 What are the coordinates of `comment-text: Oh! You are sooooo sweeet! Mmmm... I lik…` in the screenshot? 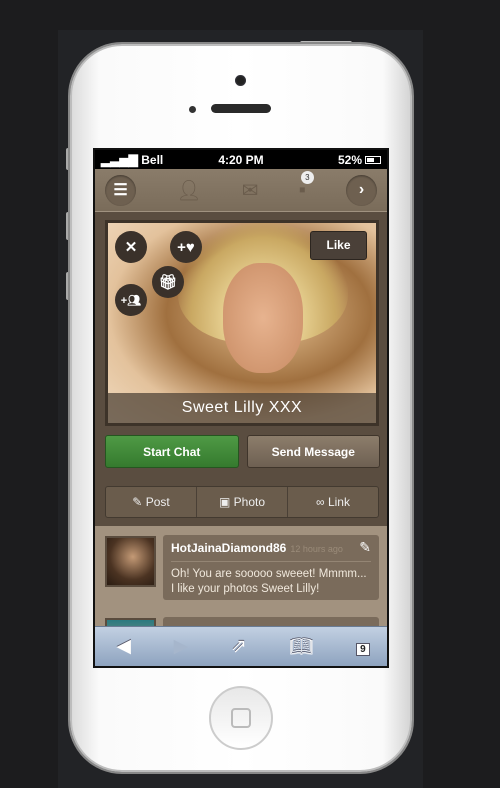 It's located at (269, 581).